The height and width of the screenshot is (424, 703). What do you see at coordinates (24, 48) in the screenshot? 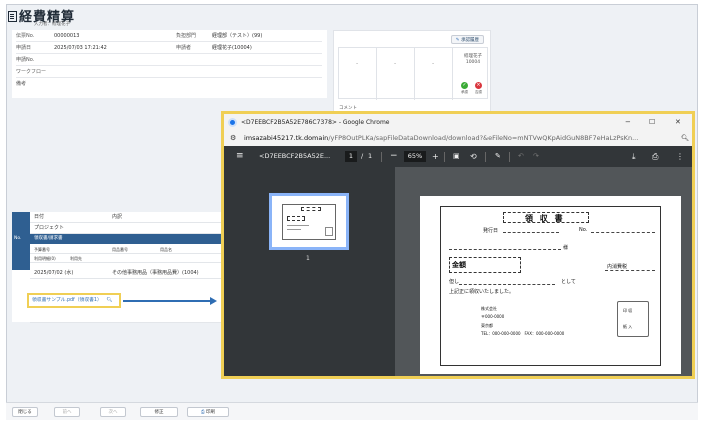
I see `date-label: 申請日` at bounding box center [24, 48].